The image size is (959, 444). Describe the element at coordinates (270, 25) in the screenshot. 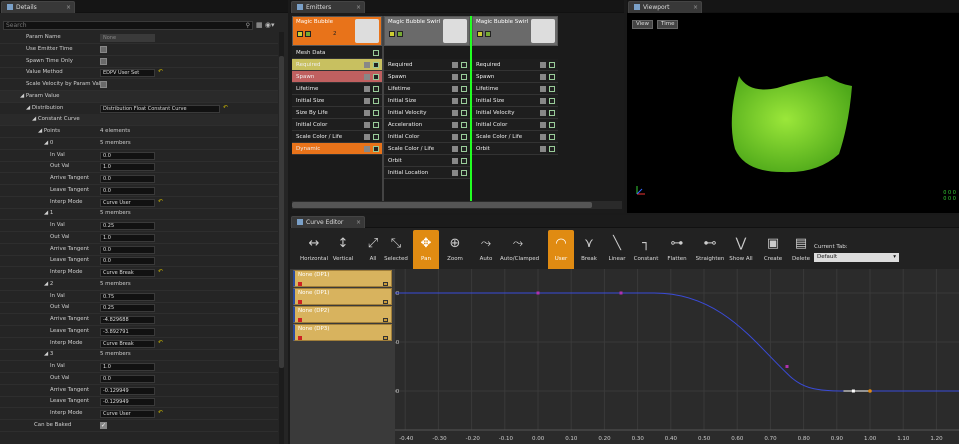

I see `view-options-button: ▦ ◉▾` at that location.